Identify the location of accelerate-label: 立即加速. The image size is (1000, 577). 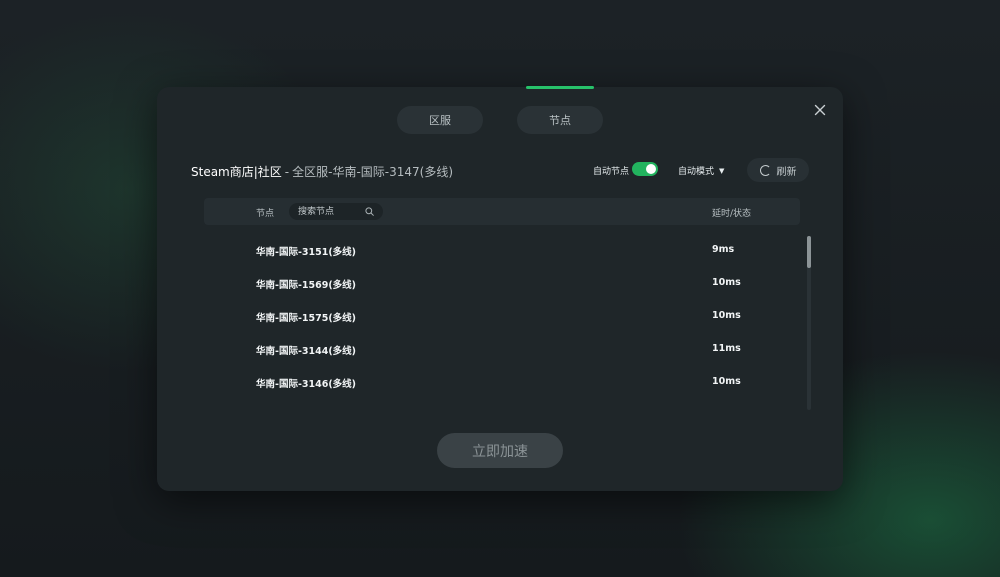
(500, 451).